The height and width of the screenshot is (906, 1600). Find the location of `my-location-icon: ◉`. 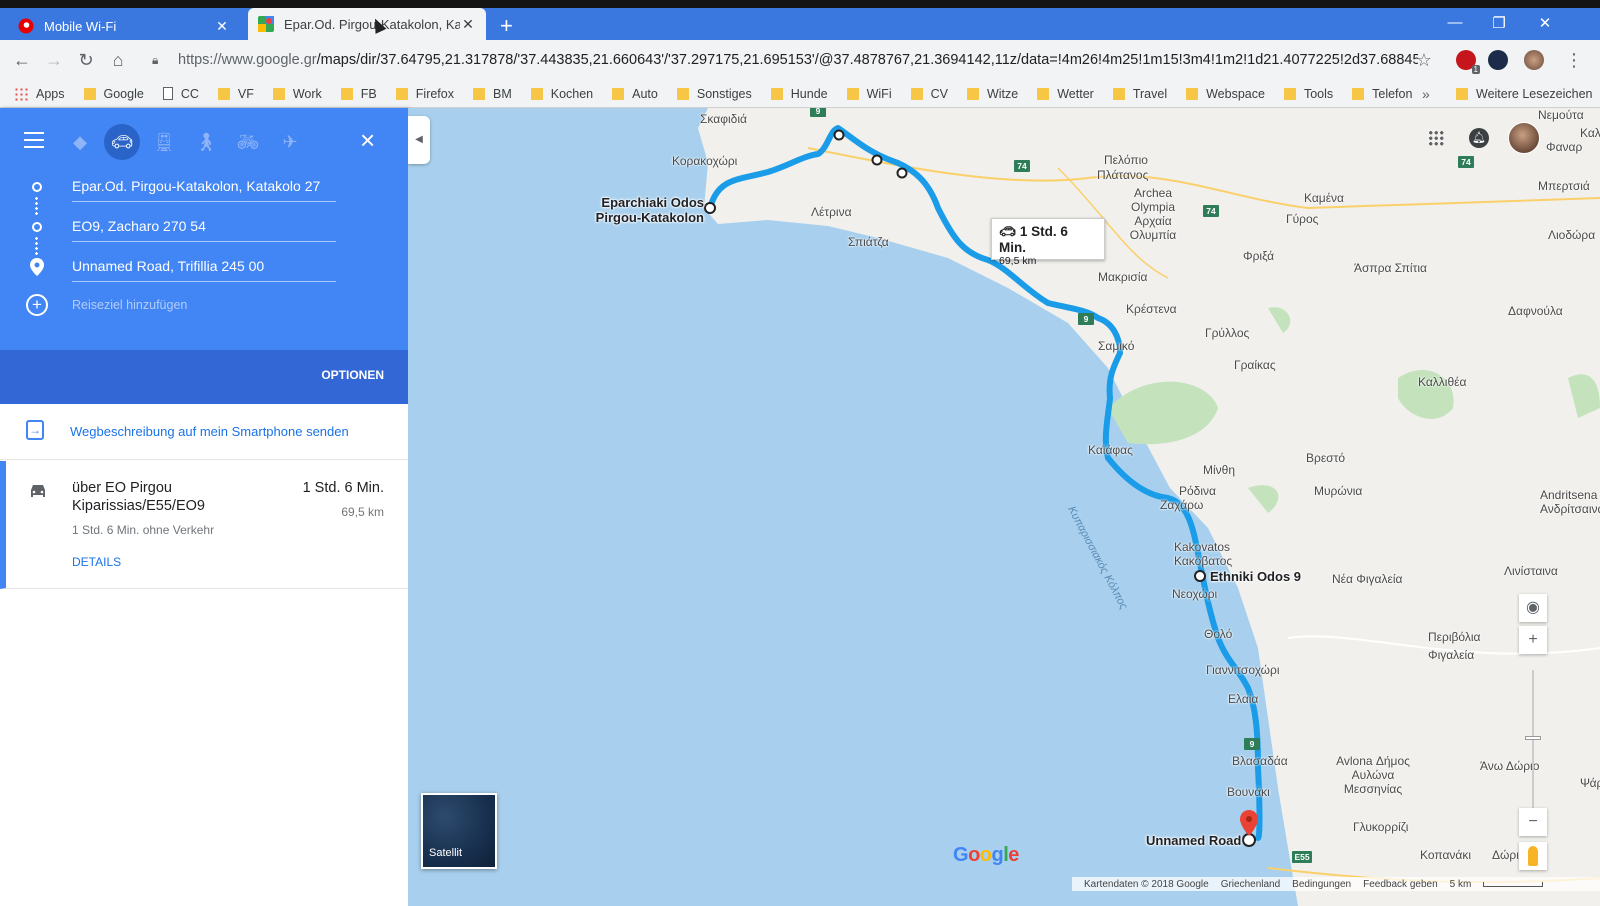

my-location-icon: ◉ is located at coordinates (1533, 608).